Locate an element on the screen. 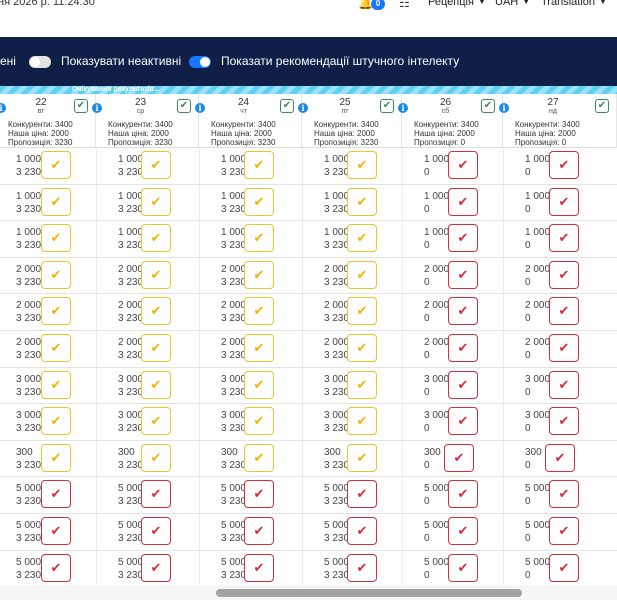  horizontal-scrollbar is located at coordinates (308, 592).